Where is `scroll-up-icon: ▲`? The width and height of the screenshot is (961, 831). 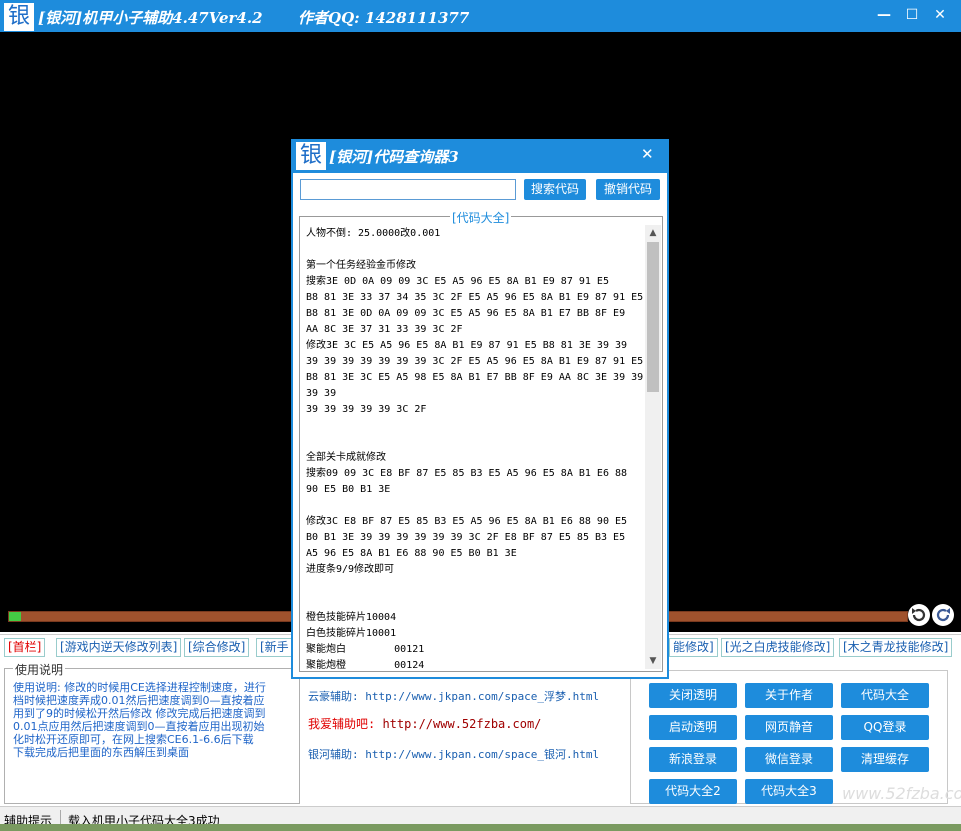
scroll-up-icon: ▲ is located at coordinates (653, 233).